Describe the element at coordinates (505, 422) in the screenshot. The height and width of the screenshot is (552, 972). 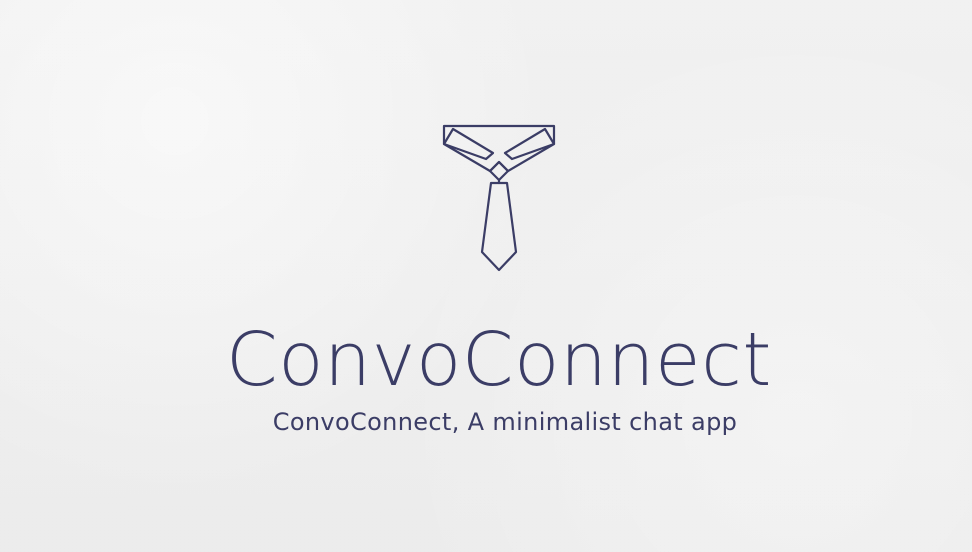
I see `brand-tagline: ConvoConnect, A minimalist chat app` at that location.